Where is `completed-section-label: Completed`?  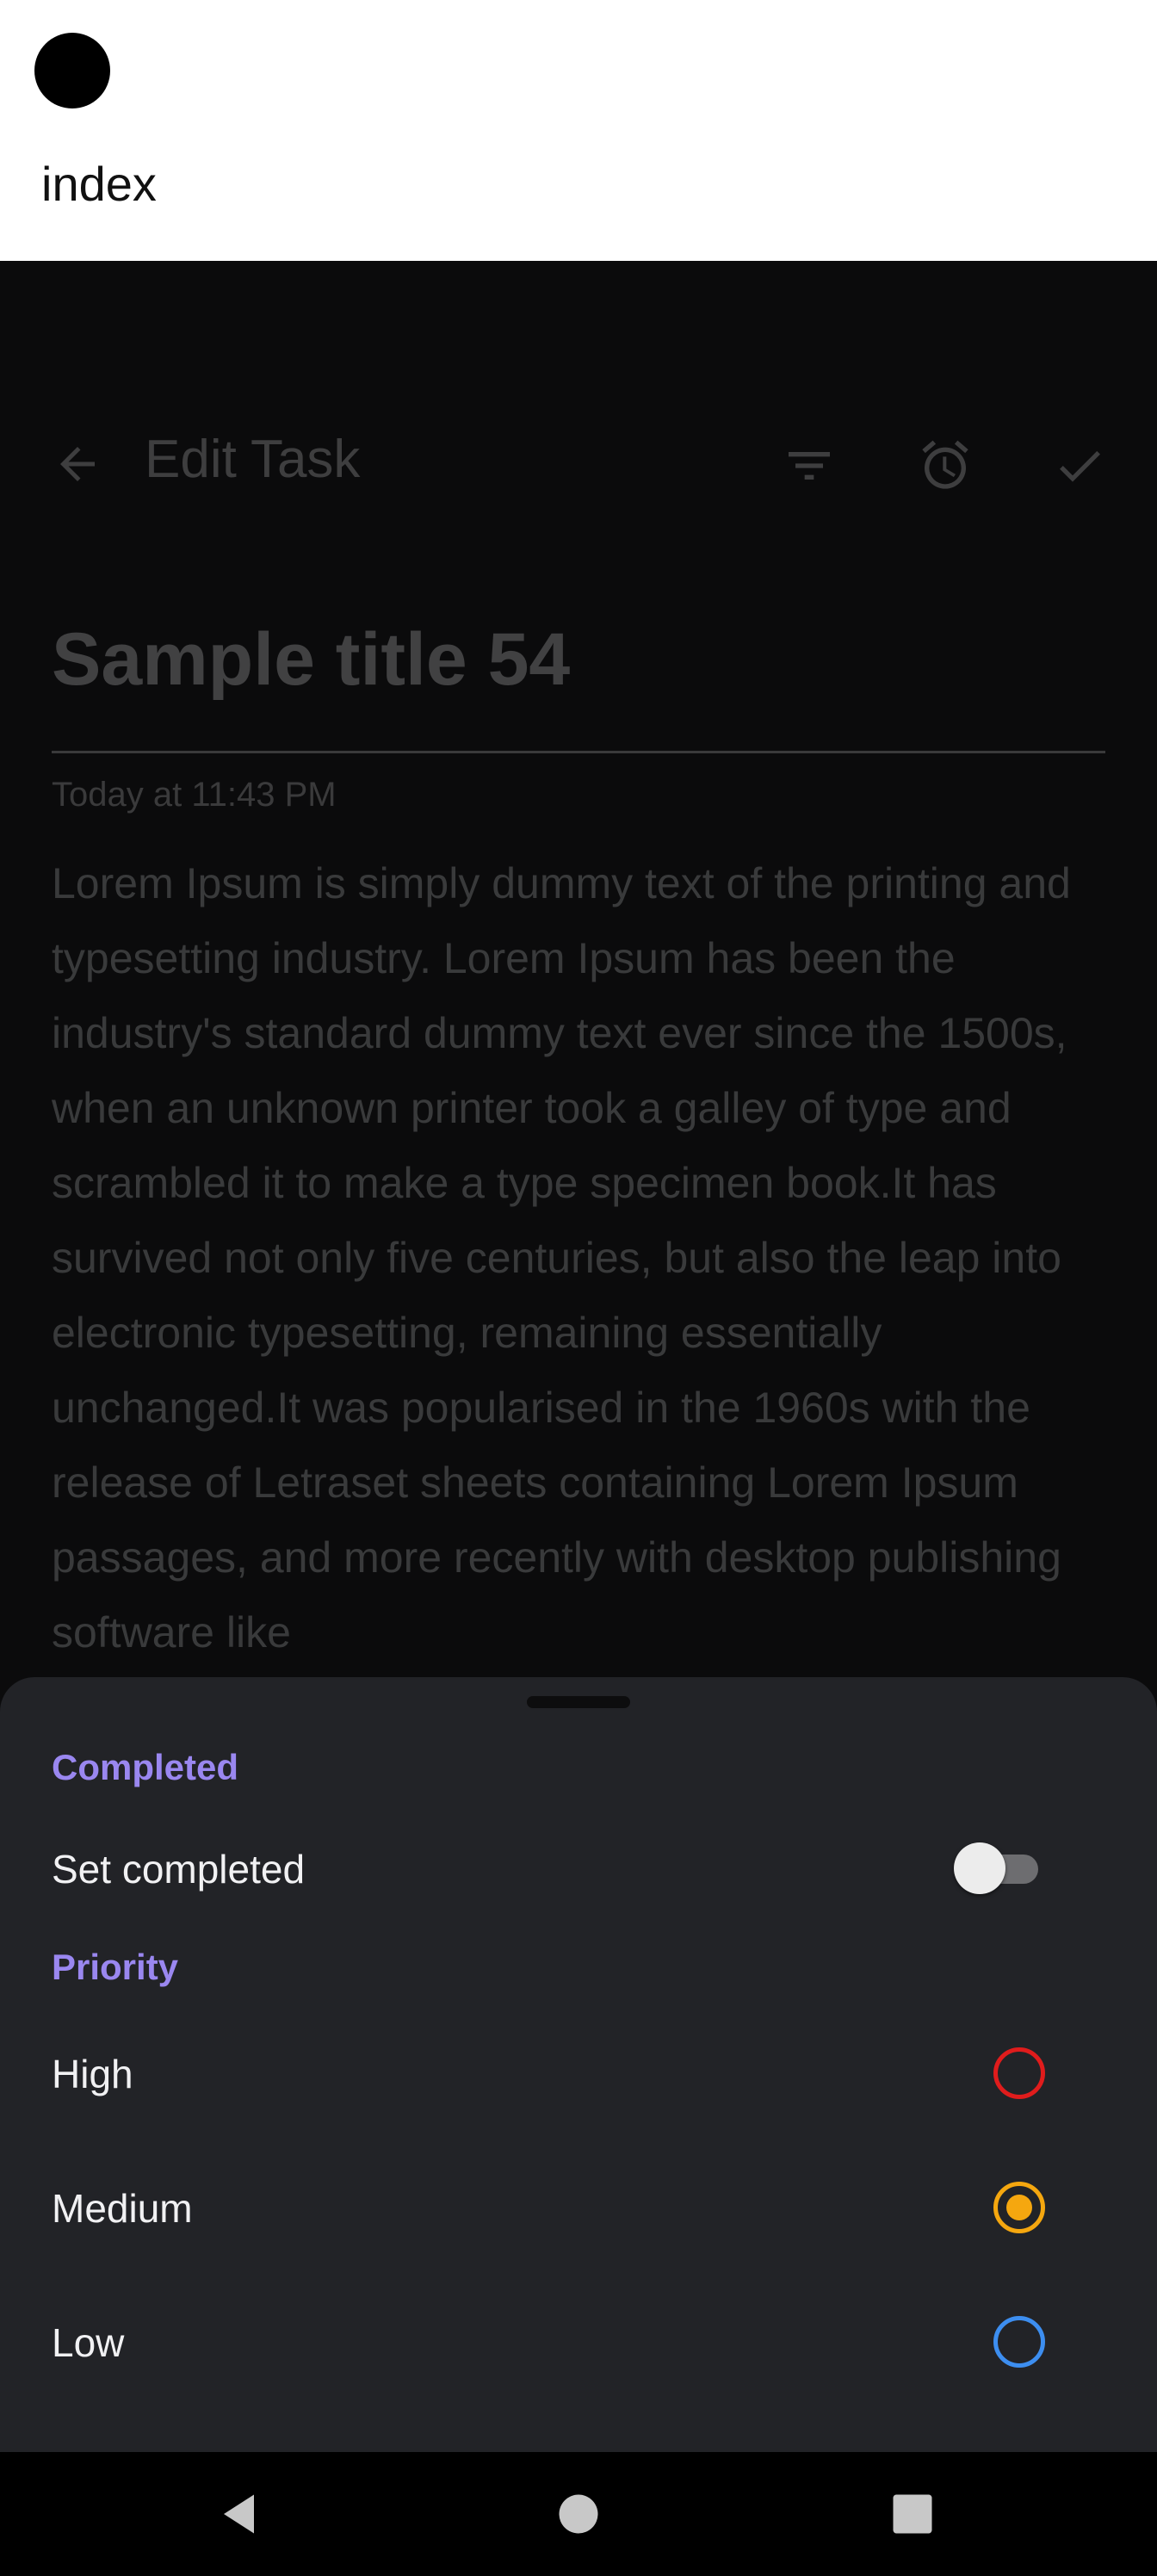
completed-section-label: Completed is located at coordinates (146, 1767).